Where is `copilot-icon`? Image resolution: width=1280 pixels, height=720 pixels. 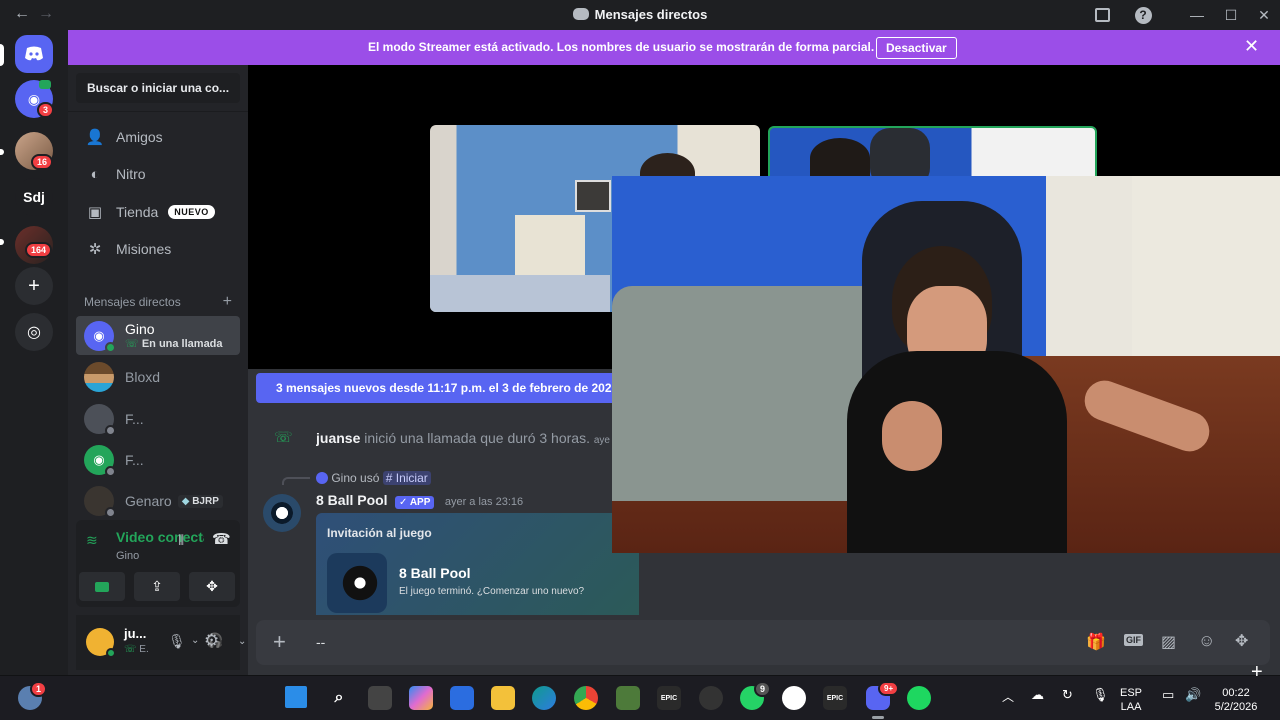 copilot-icon is located at coordinates (421, 698).